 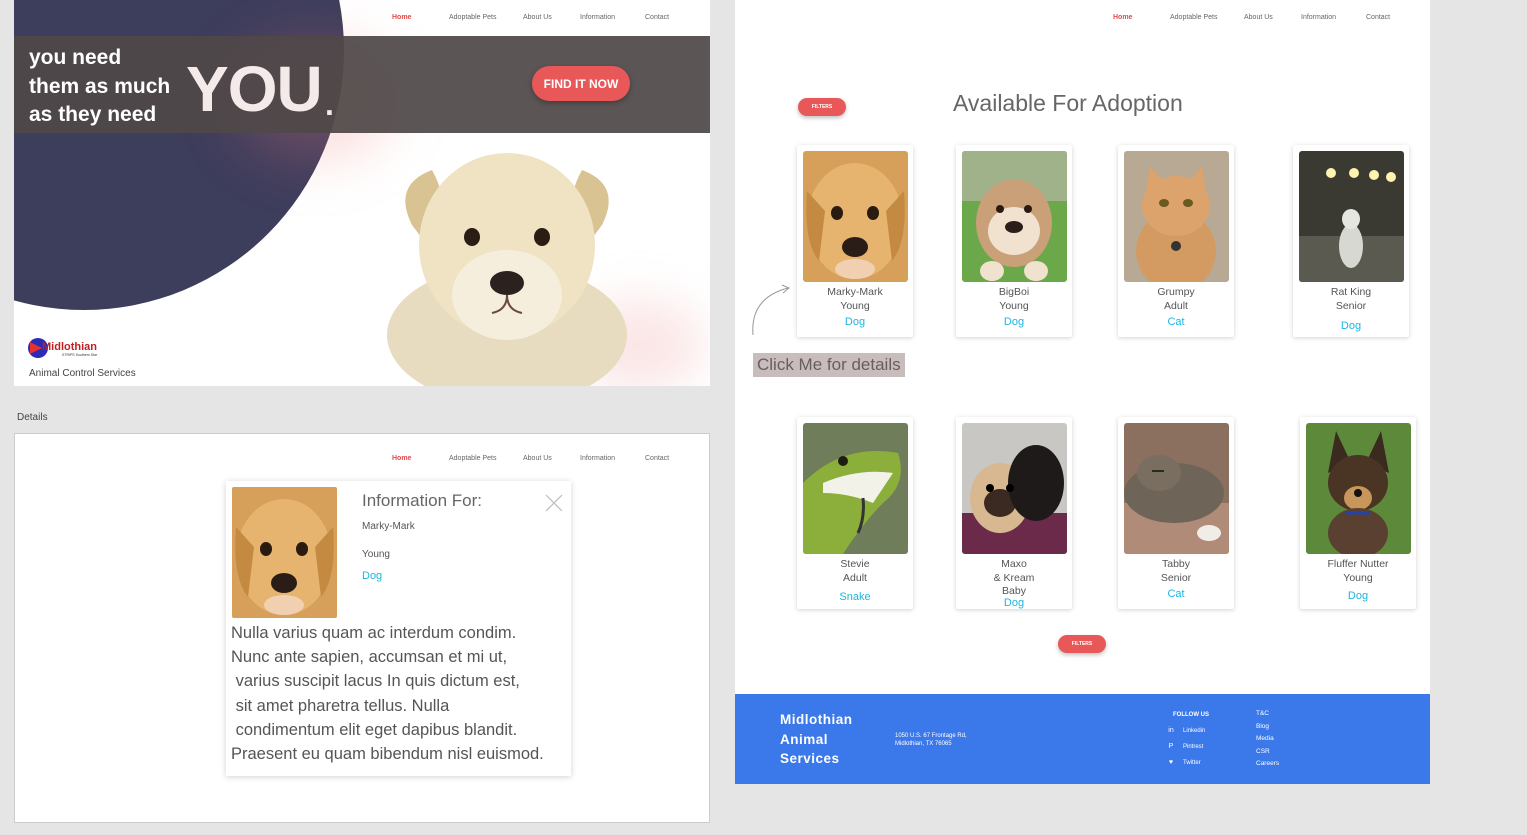 I want to click on pet-card: Maxo & Kream Baby Dog, so click(x=1014, y=513).